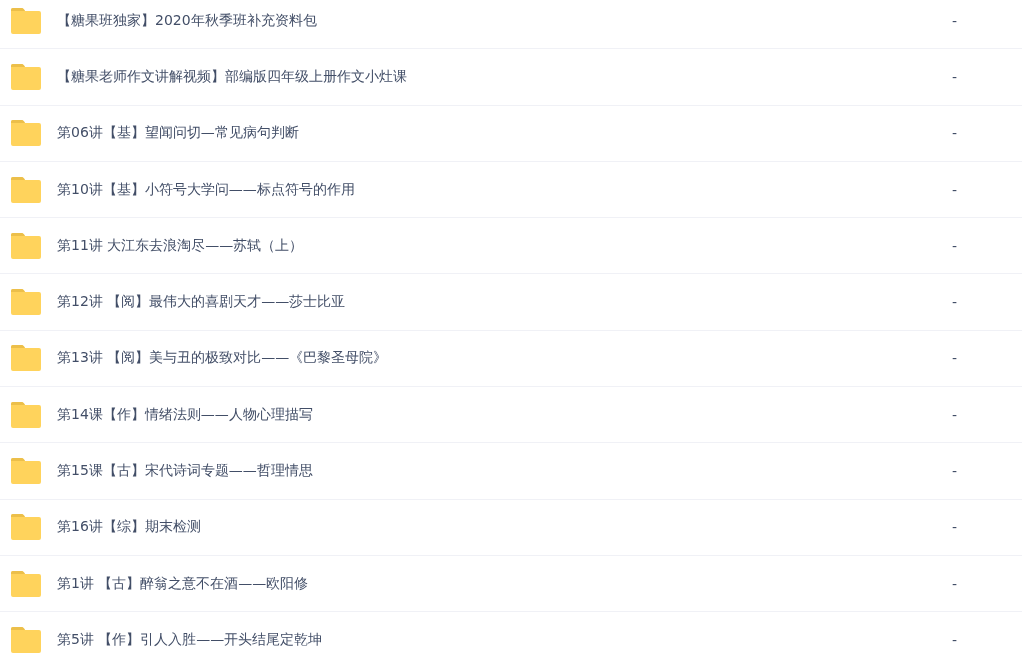 The width and height of the screenshot is (1022, 655). I want to click on folder-row: 第06讲【基】望闻问切—常见病句判断 -, so click(511, 133).